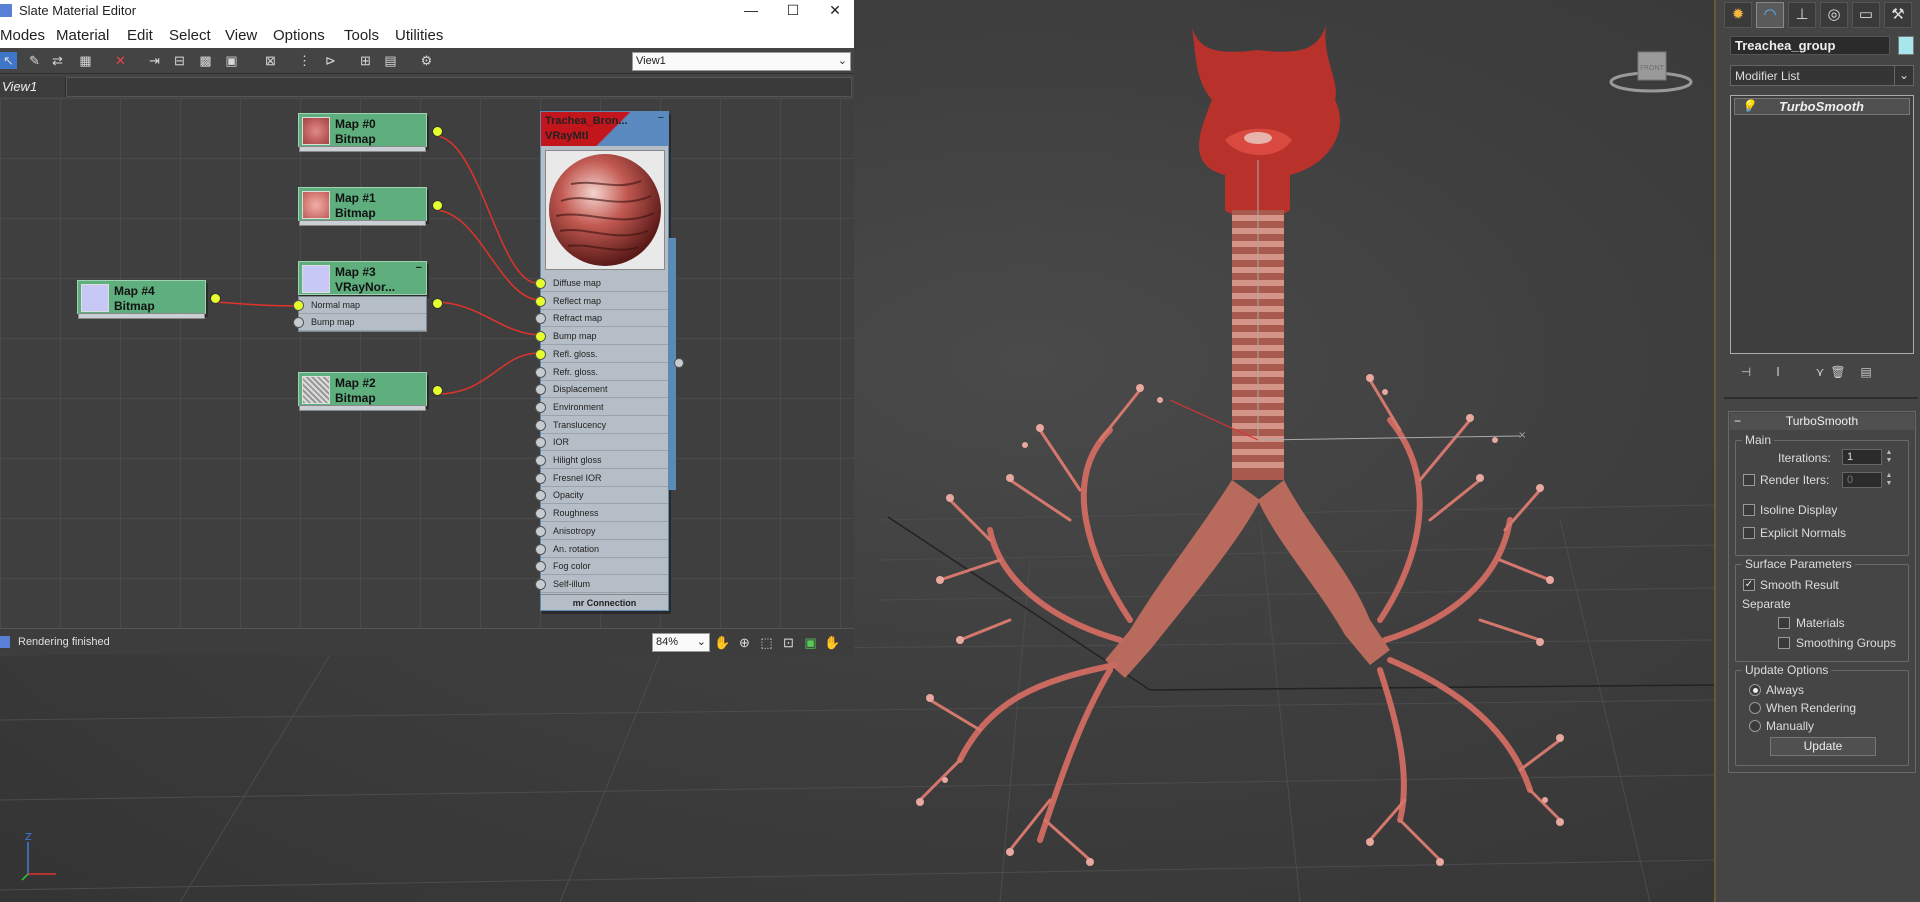 The width and height of the screenshot is (1920, 902). Describe the element at coordinates (601, 514) in the screenshot. I see `slot-roughness: Roughness` at that location.